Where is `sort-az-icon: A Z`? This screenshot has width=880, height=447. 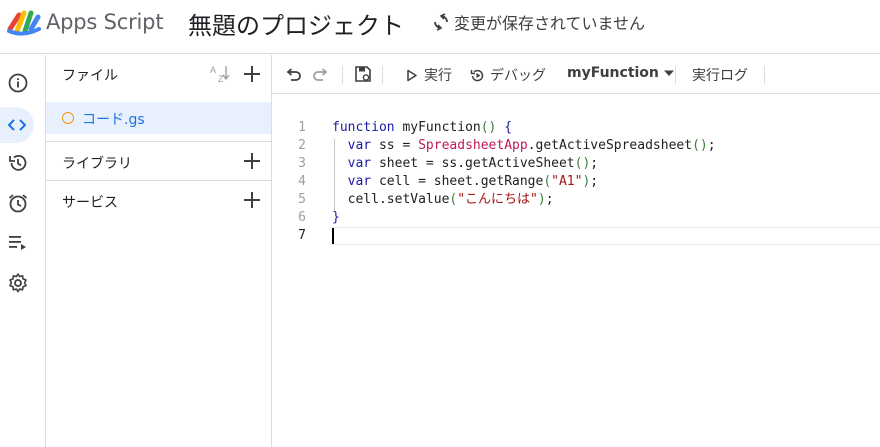
sort-az-icon: A Z is located at coordinates (220, 74).